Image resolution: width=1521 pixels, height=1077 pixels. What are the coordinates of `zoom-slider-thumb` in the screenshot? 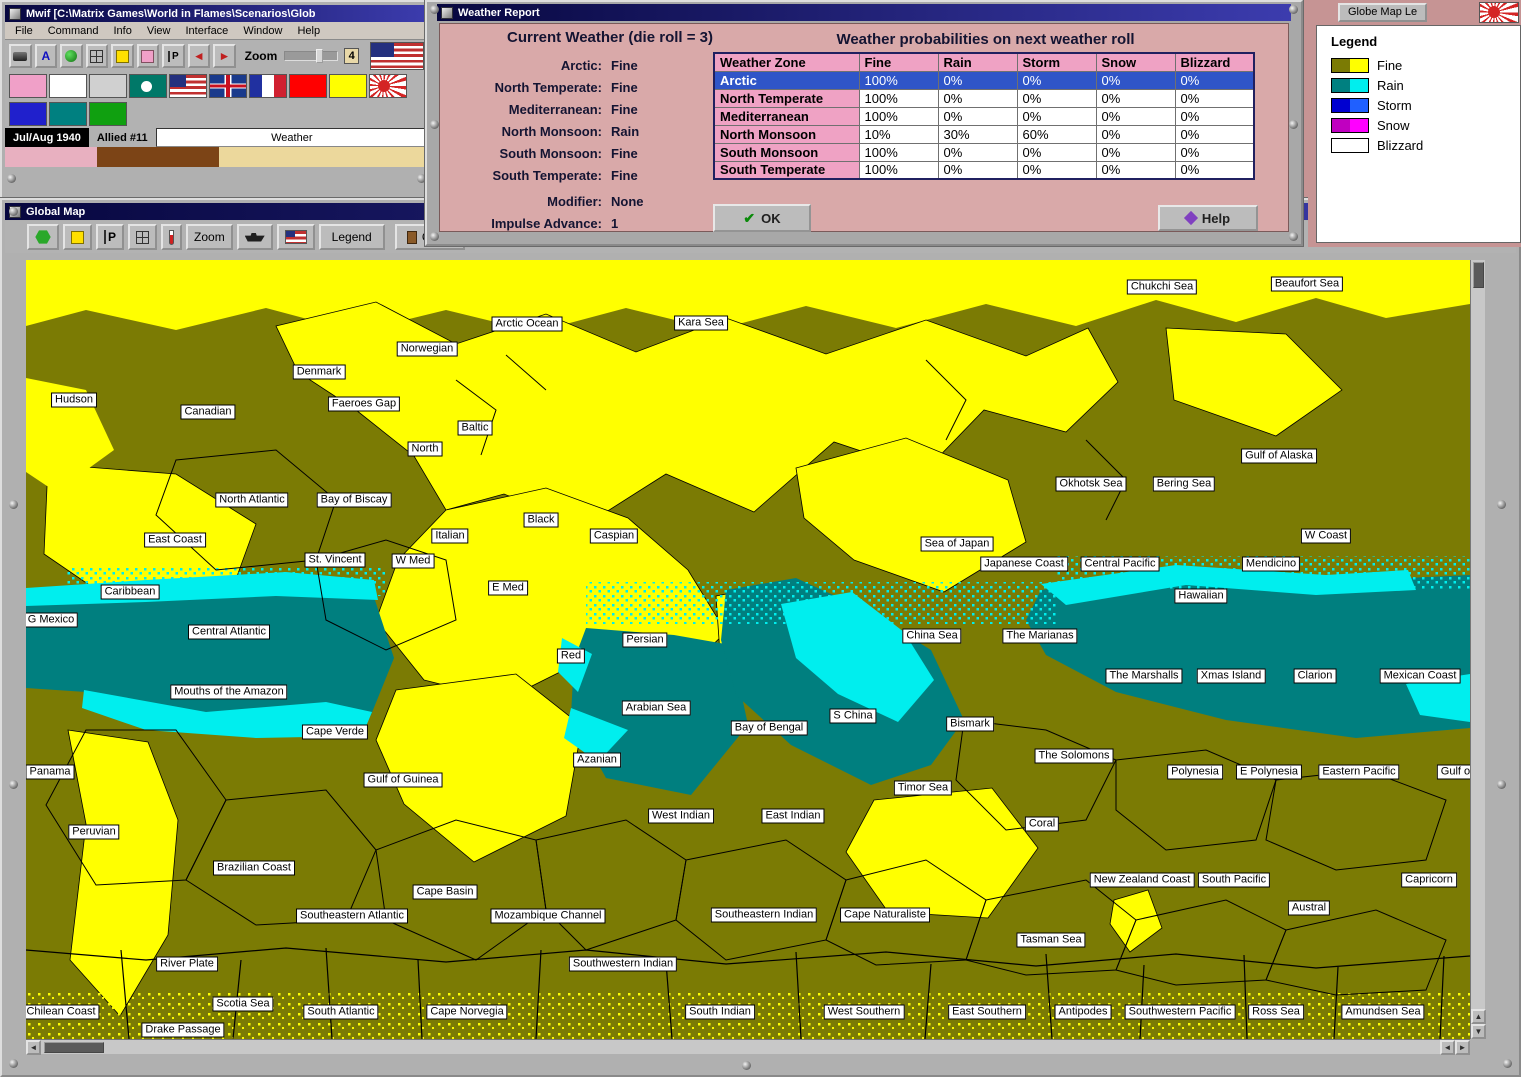 It's located at (320, 56).